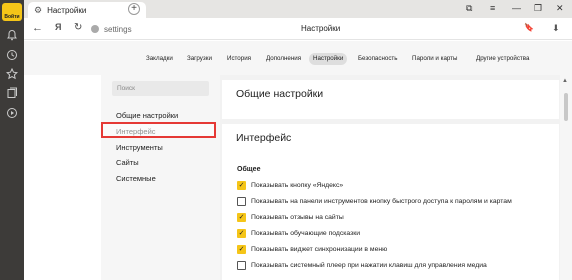  I want to click on sidebar-item-tools: Инструменты, so click(139, 147).